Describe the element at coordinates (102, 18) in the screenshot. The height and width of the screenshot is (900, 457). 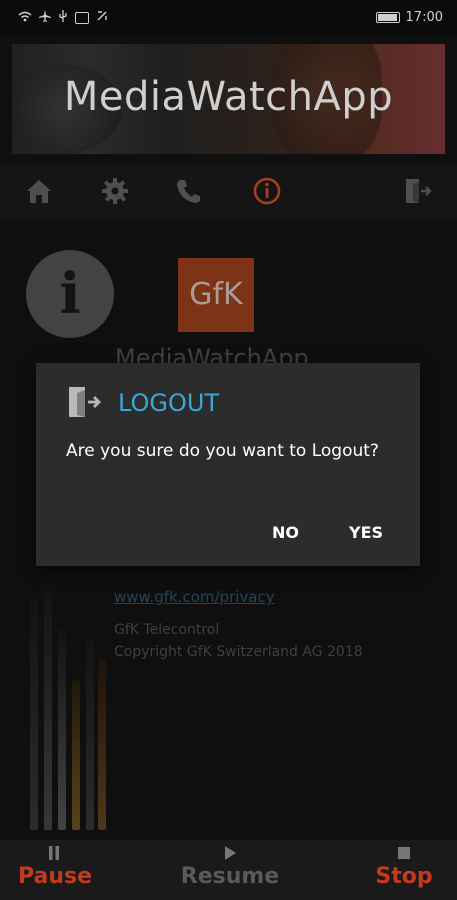
I see `data-saver-icon` at that location.